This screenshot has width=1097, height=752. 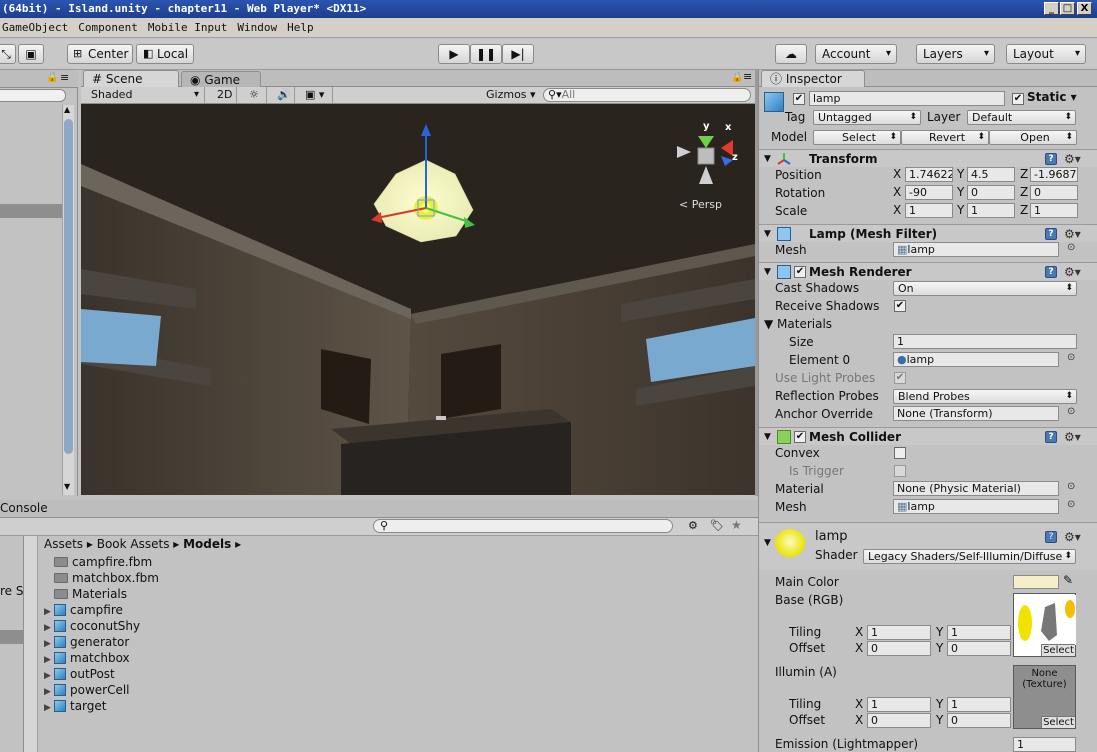 What do you see at coordinates (985, 396) in the screenshot?
I see `reflection-probes-dropdown: Blend Probes` at bounding box center [985, 396].